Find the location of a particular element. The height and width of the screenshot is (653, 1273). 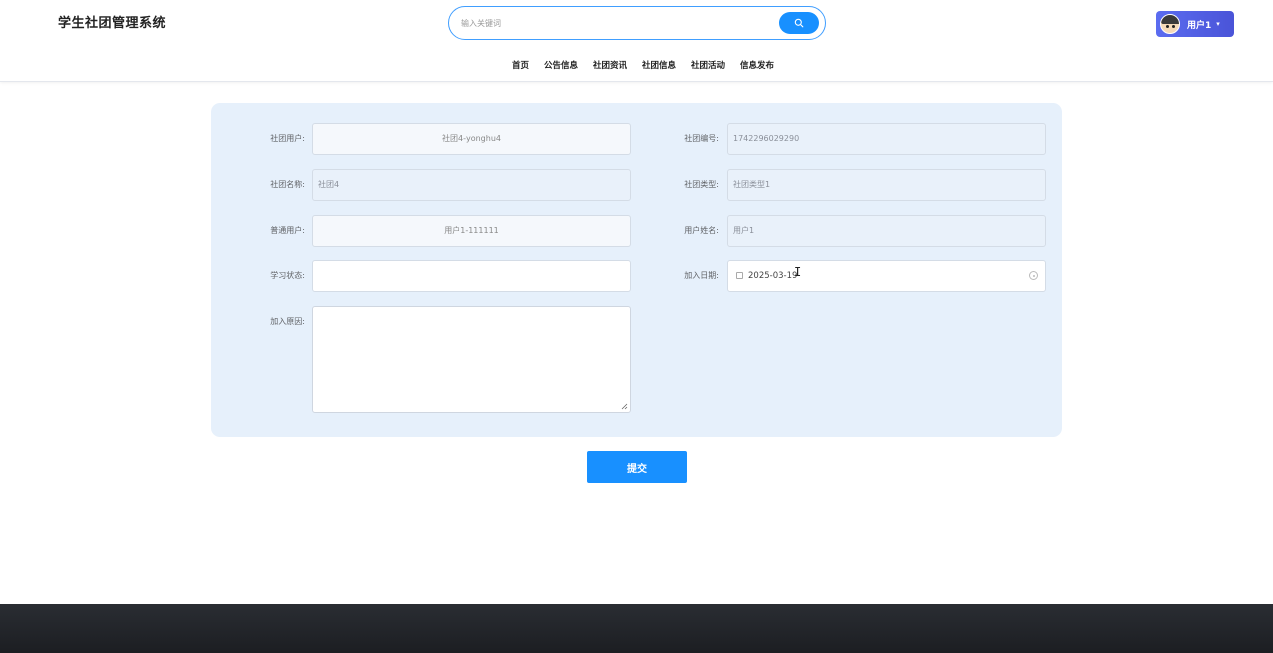

search-button is located at coordinates (799, 23).